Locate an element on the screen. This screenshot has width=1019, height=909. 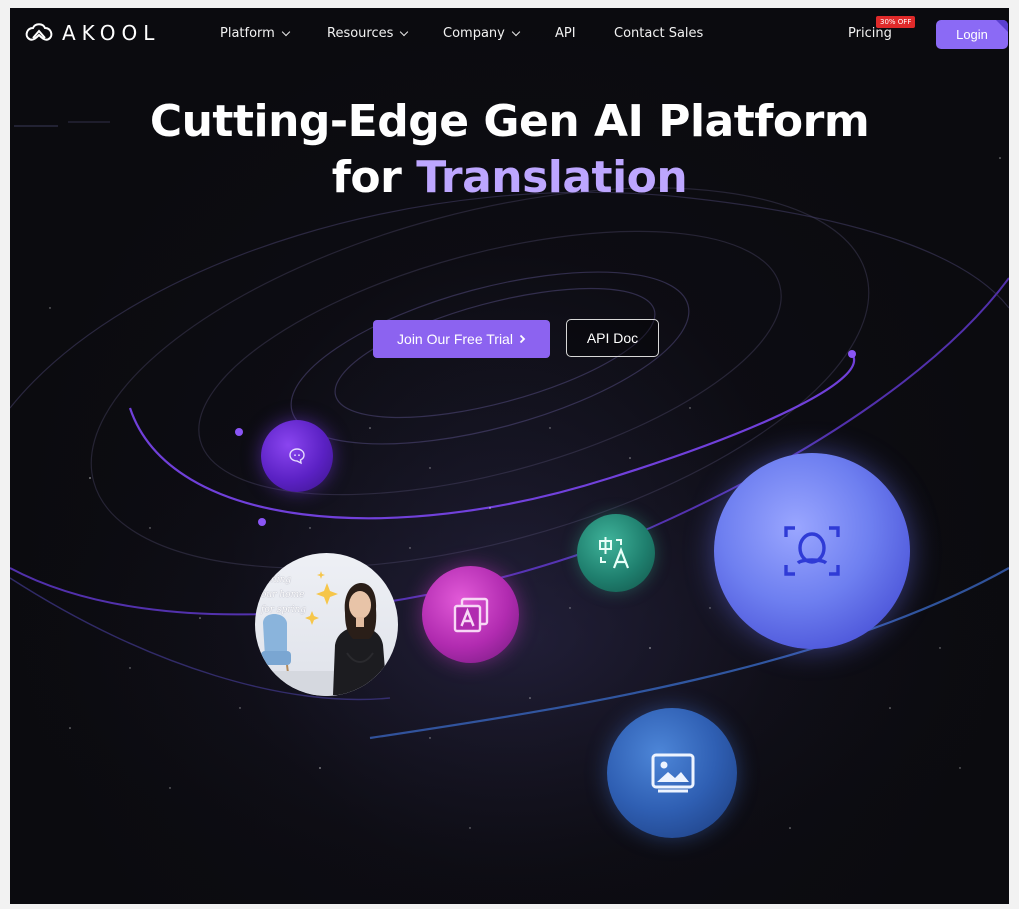
caption-line: our home is located at coordinates (283, 595).